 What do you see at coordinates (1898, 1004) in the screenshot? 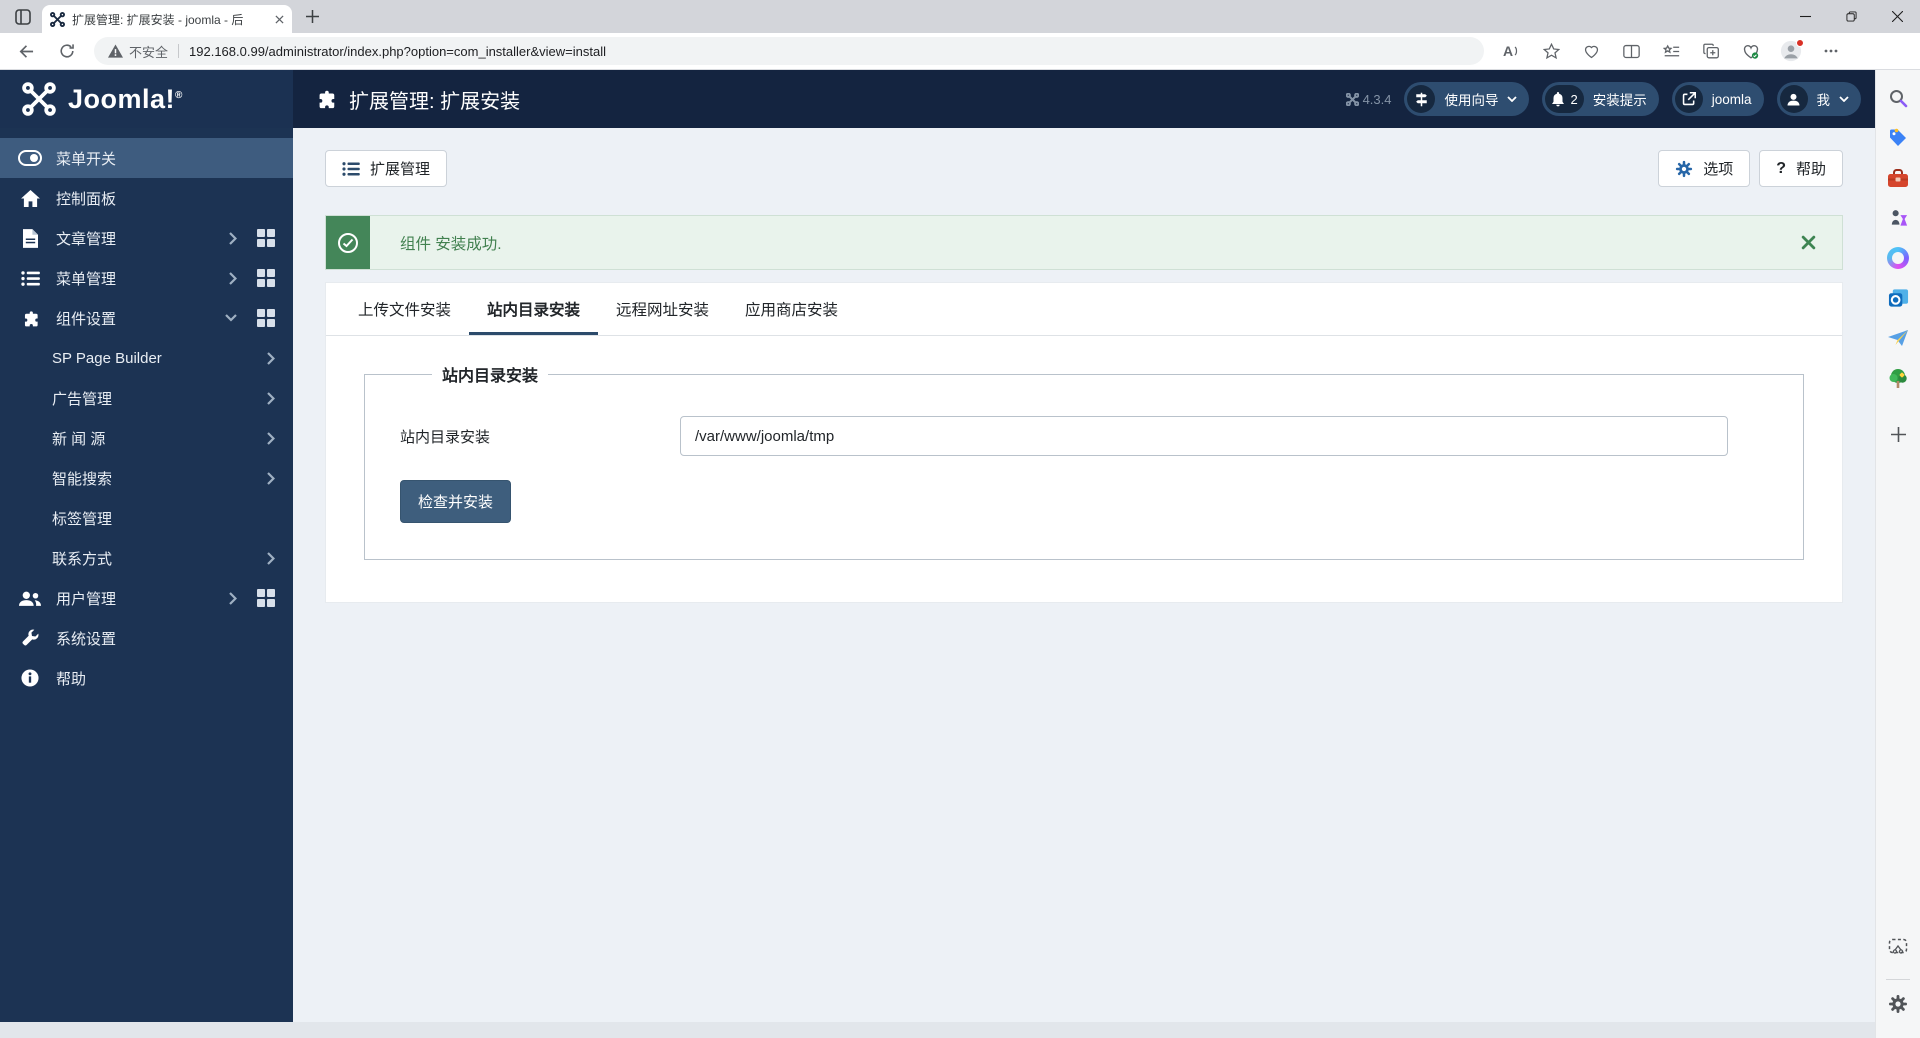
I see `edge-settings-gear-icon` at bounding box center [1898, 1004].